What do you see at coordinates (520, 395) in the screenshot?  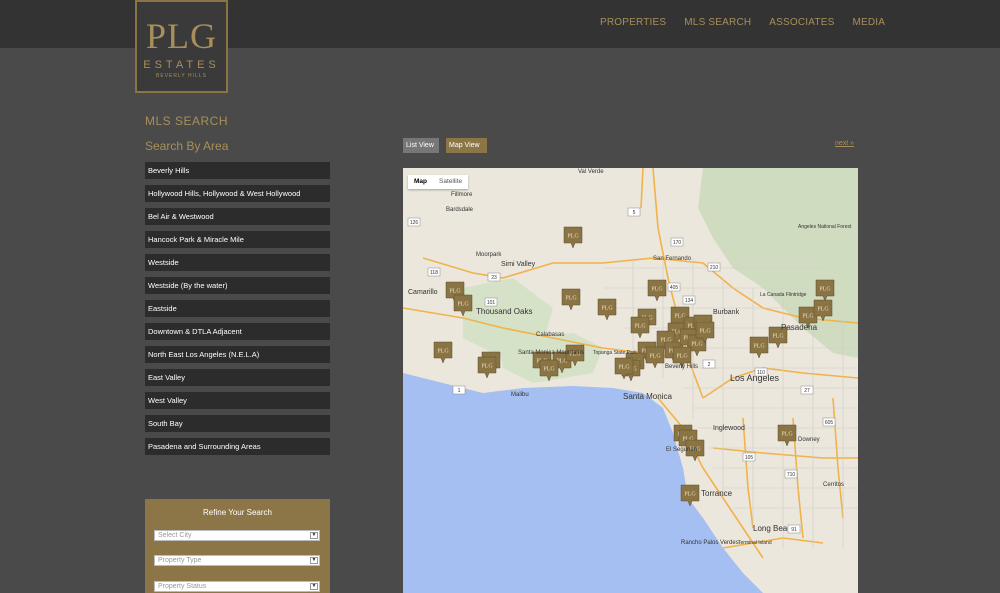 I see `map-place-label: Malibu` at bounding box center [520, 395].